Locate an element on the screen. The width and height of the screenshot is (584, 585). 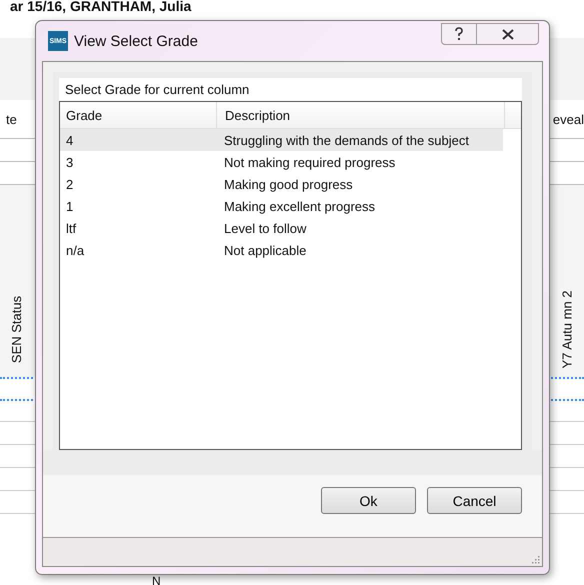
dialog-button: Cancel is located at coordinates (474, 500).